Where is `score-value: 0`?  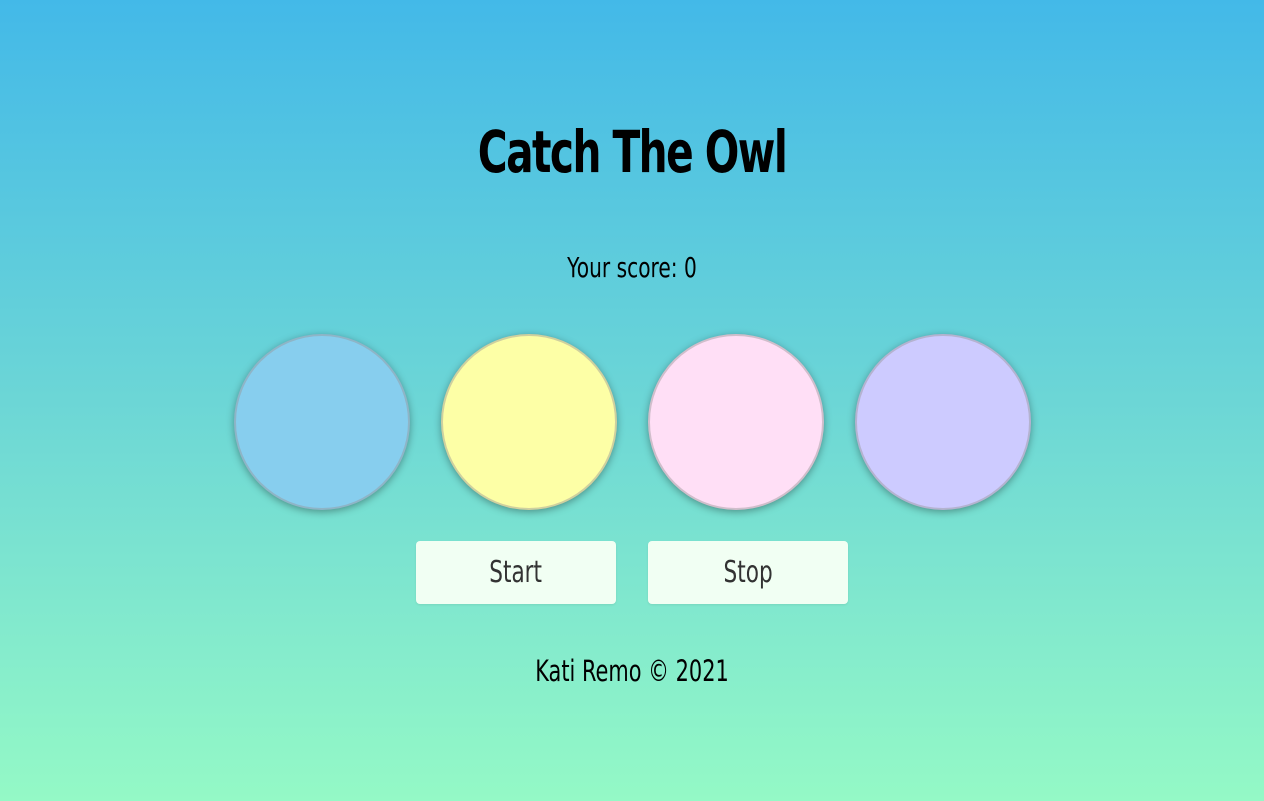
score-value: 0 is located at coordinates (690, 267).